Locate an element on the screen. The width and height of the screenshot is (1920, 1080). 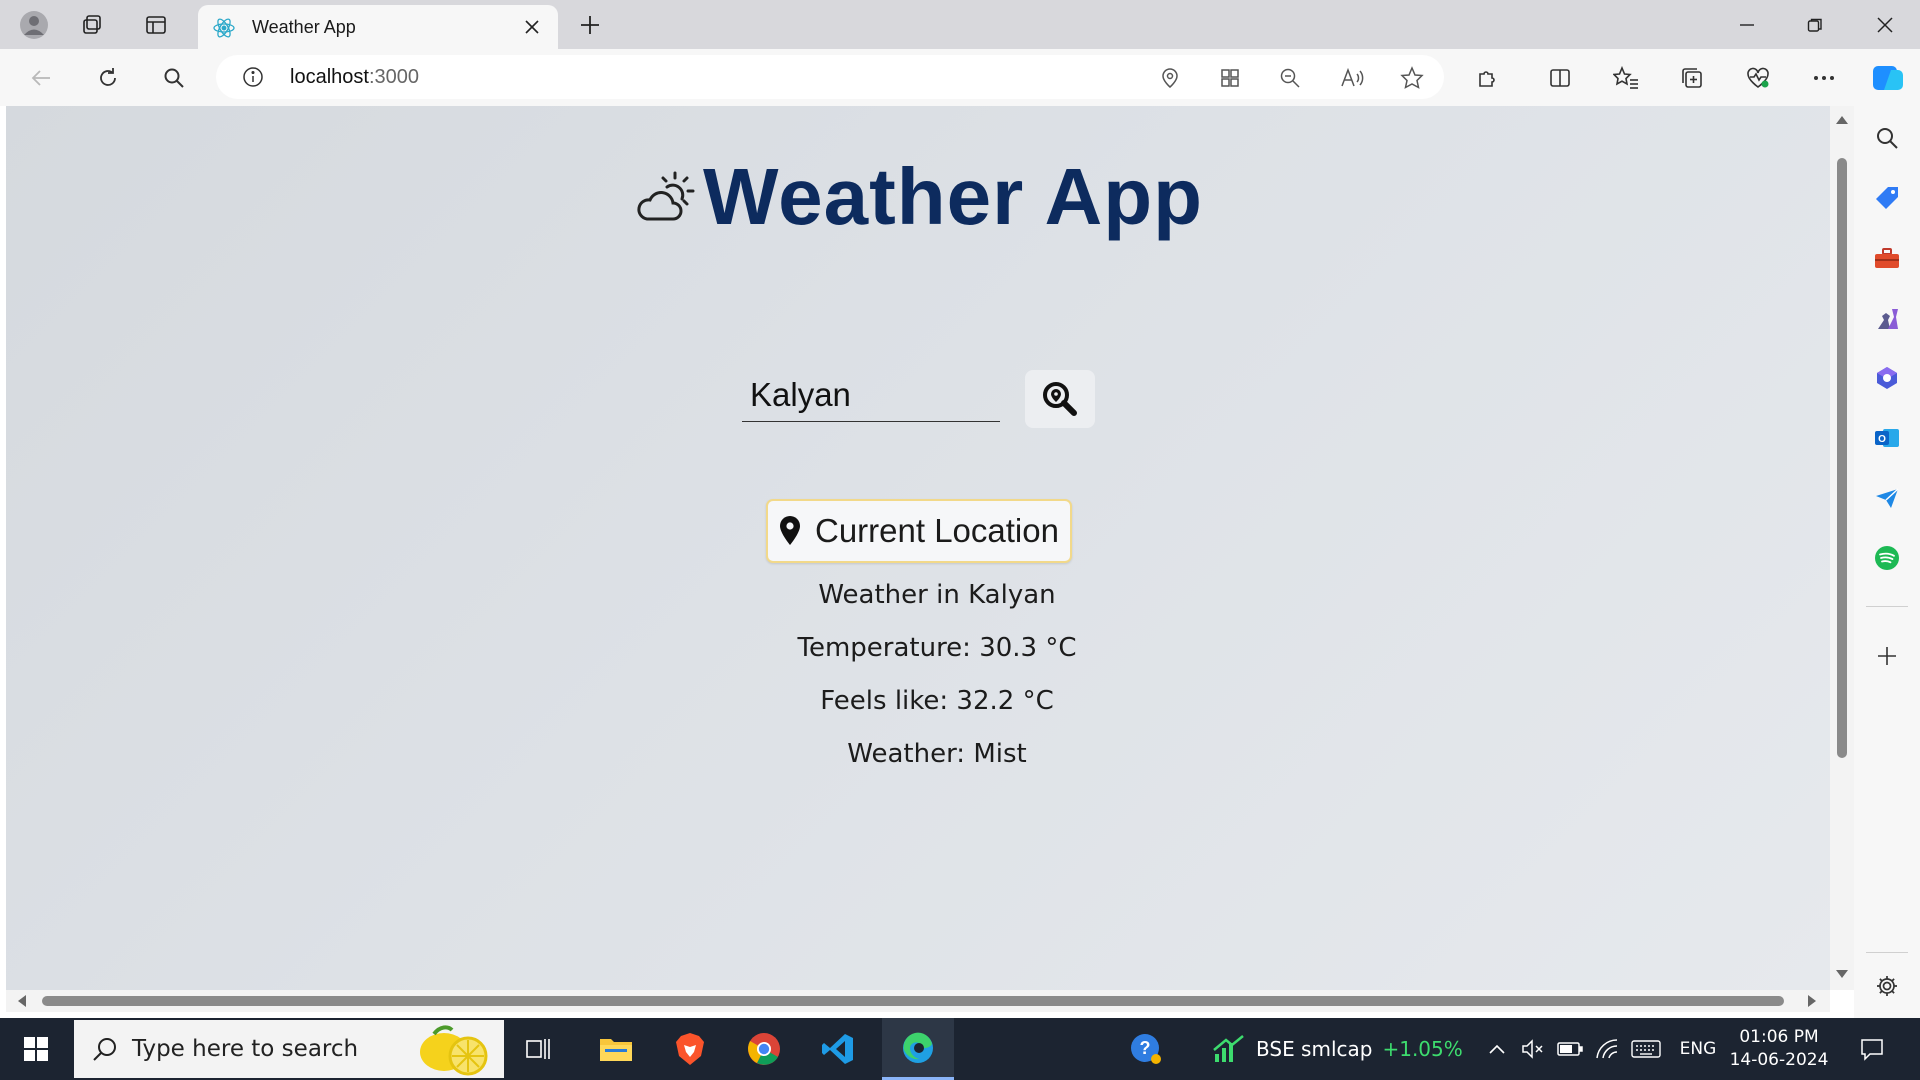
minimize-icon is located at coordinates (1747, 24).